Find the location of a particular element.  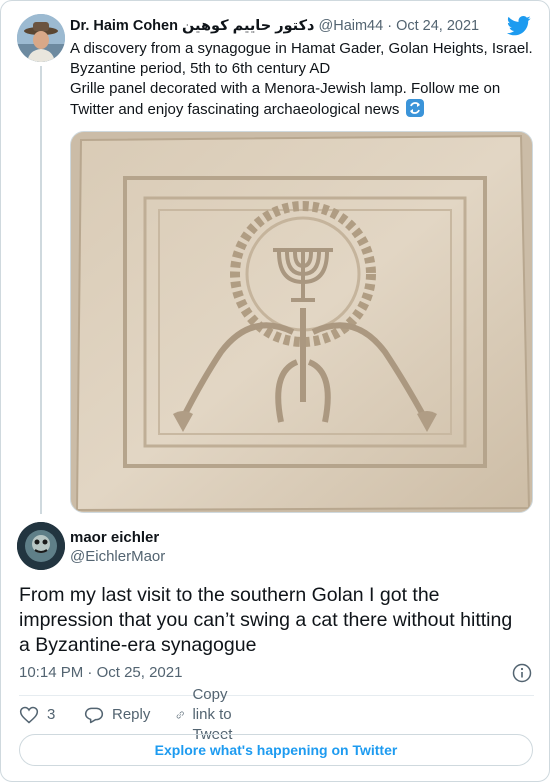

like-count: 3 is located at coordinates (51, 714).